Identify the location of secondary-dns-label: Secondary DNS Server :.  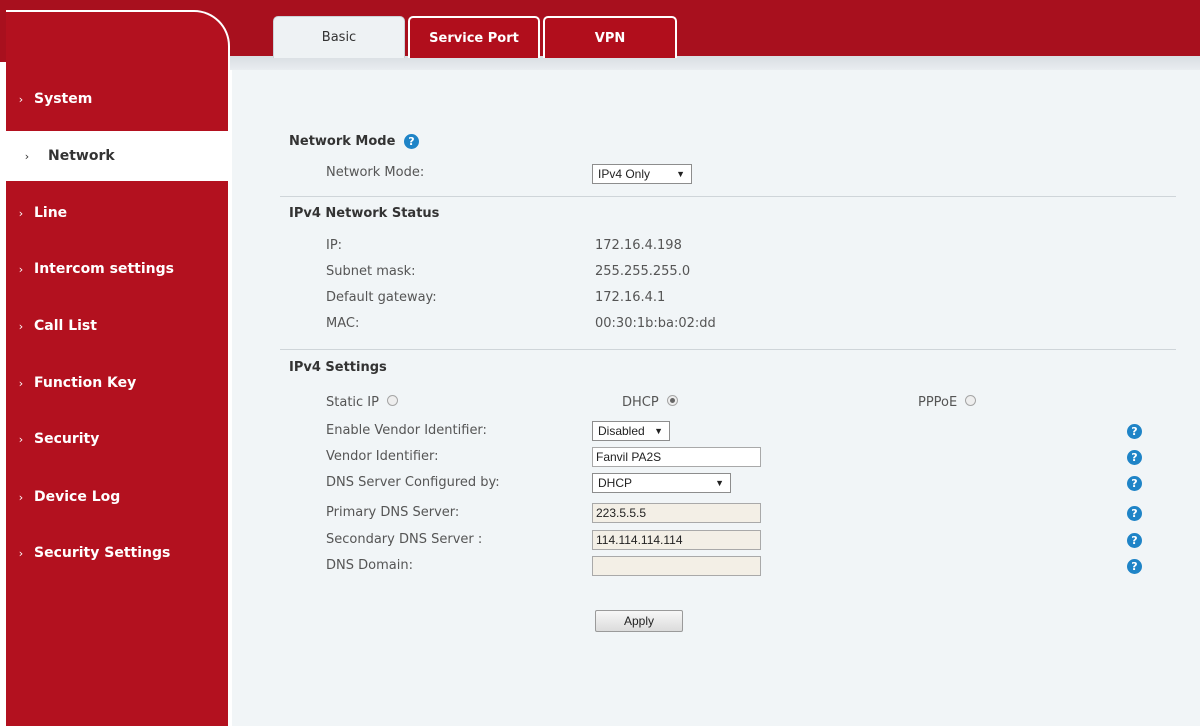
(404, 539).